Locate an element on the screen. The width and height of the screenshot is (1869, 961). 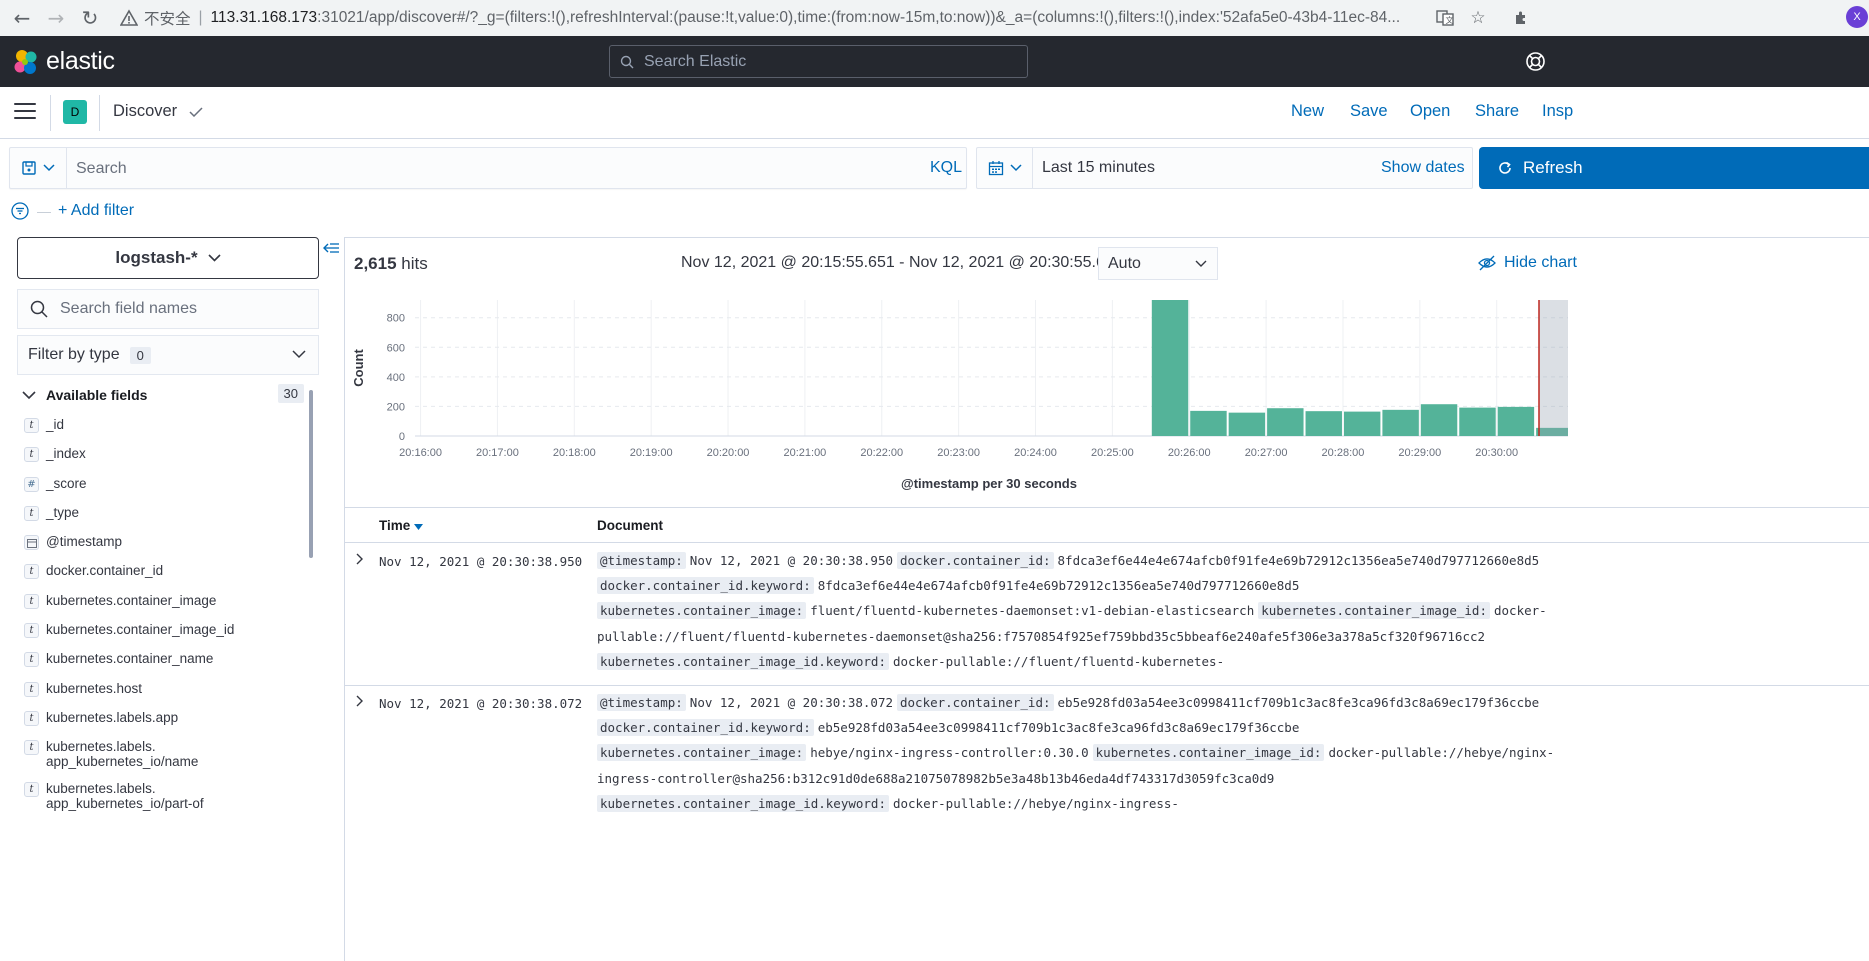
interval-select: Auto is located at coordinates (1158, 263).